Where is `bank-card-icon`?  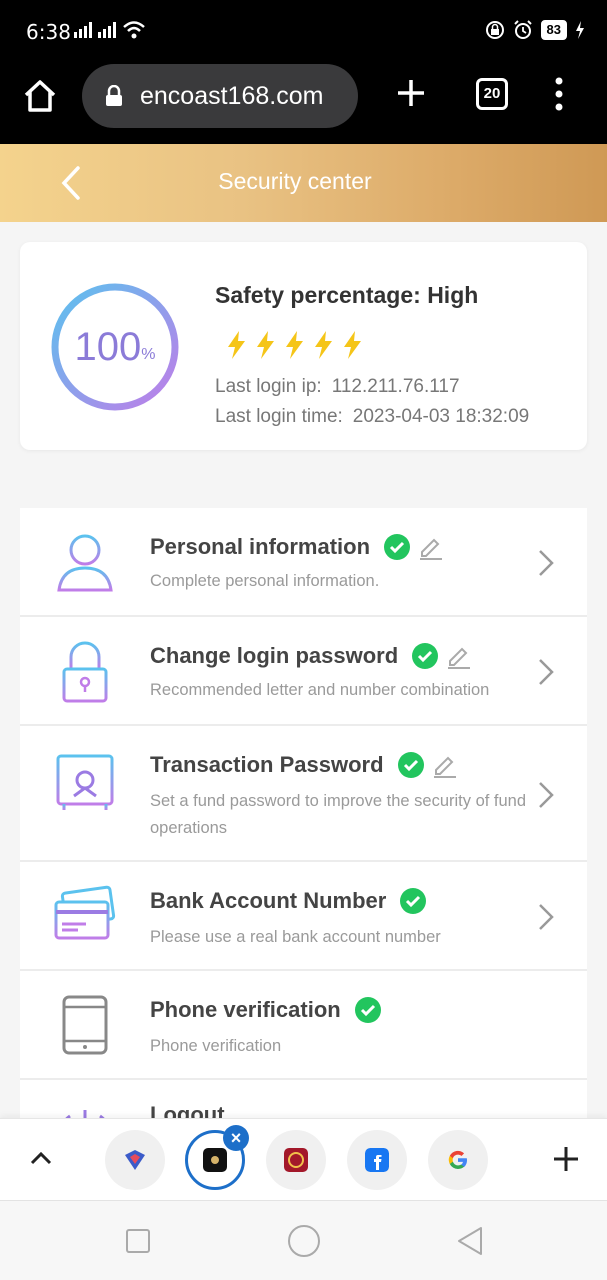 bank-card-icon is located at coordinates (85, 912).